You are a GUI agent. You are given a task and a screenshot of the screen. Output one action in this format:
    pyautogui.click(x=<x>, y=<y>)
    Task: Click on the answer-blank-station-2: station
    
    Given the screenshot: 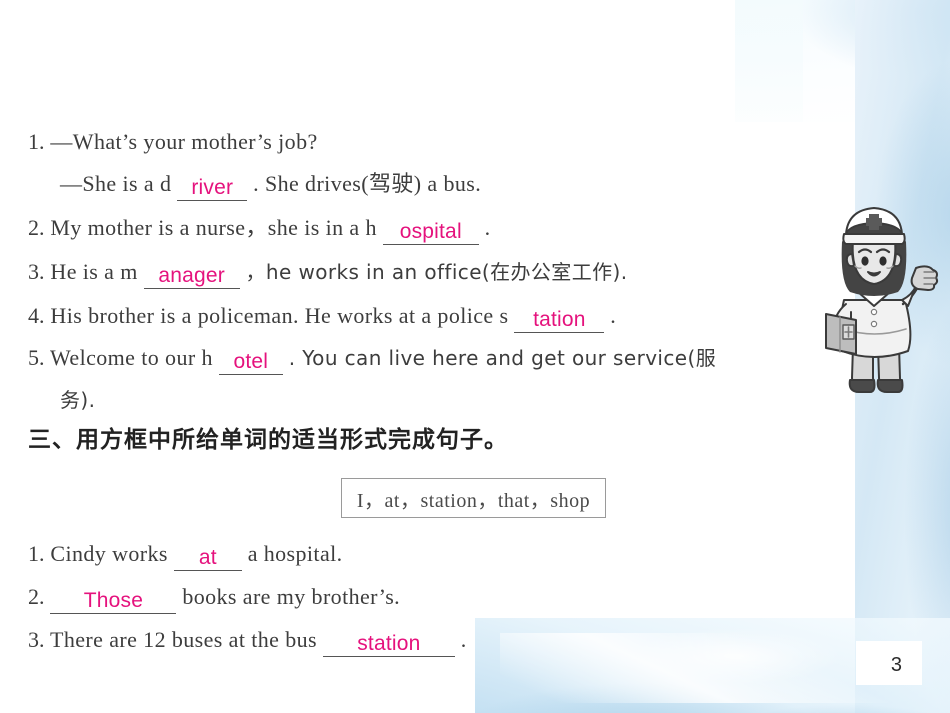 What is the action you would take?
    pyautogui.click(x=388, y=644)
    